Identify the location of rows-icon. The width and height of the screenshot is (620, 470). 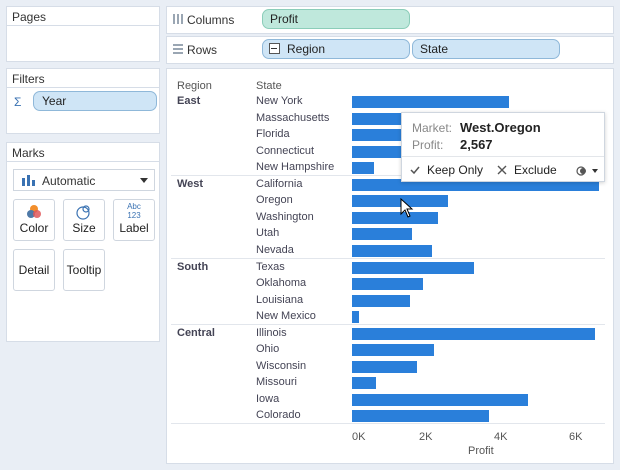
(178, 49).